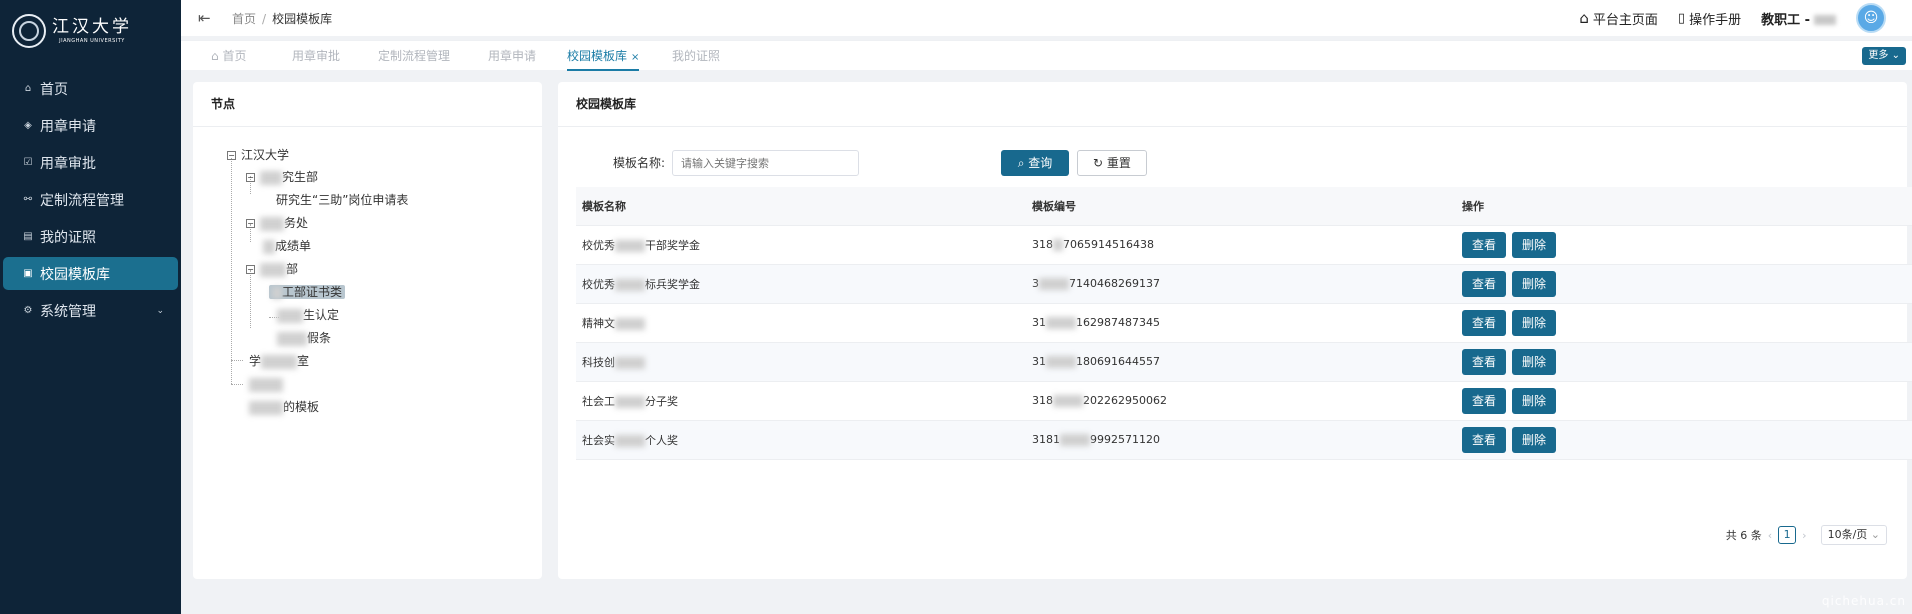  Describe the element at coordinates (696, 56) in the screenshot. I see `tab-my-certificates: 我的证照` at that location.